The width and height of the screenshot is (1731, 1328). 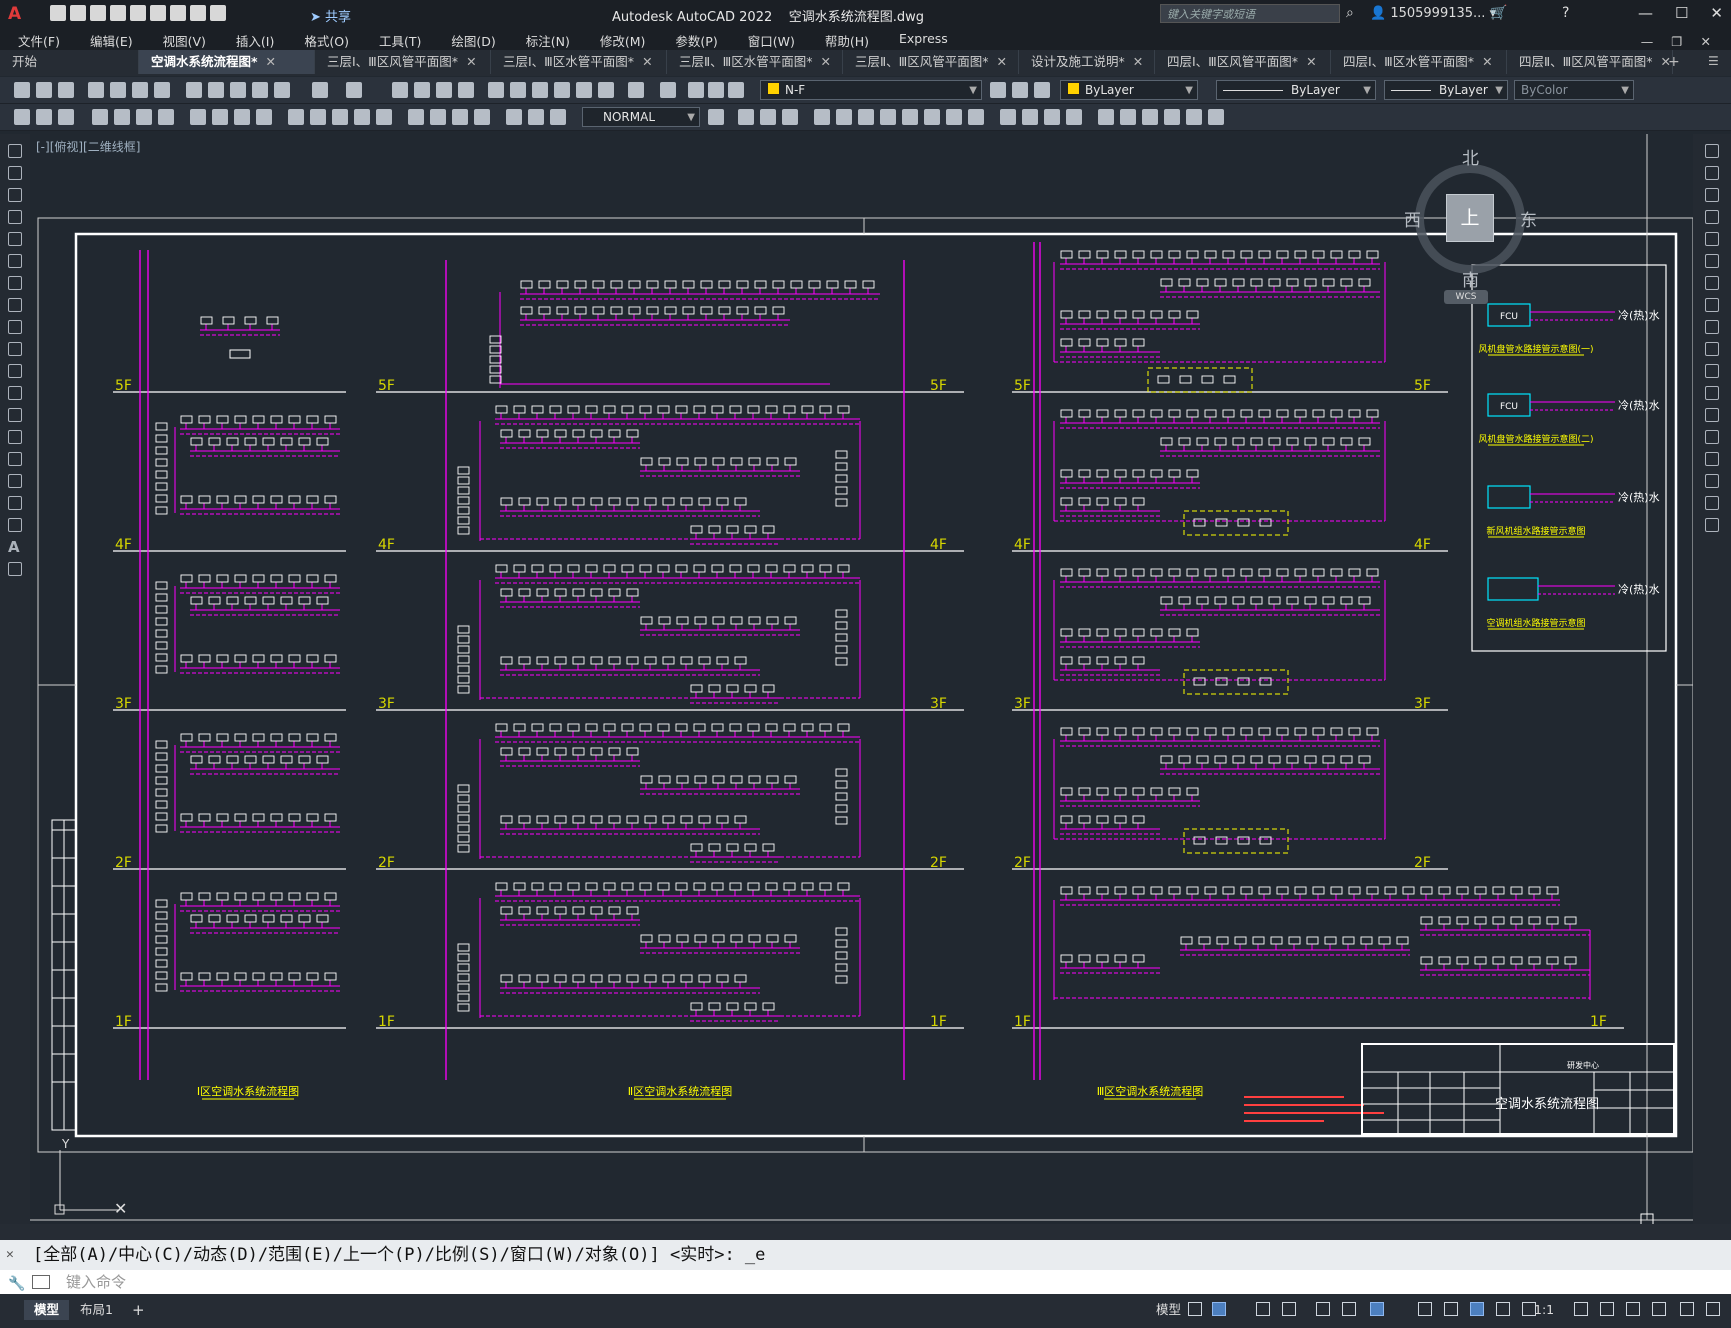 I want to click on menu-edit: 编辑(E), so click(x=108, y=39).